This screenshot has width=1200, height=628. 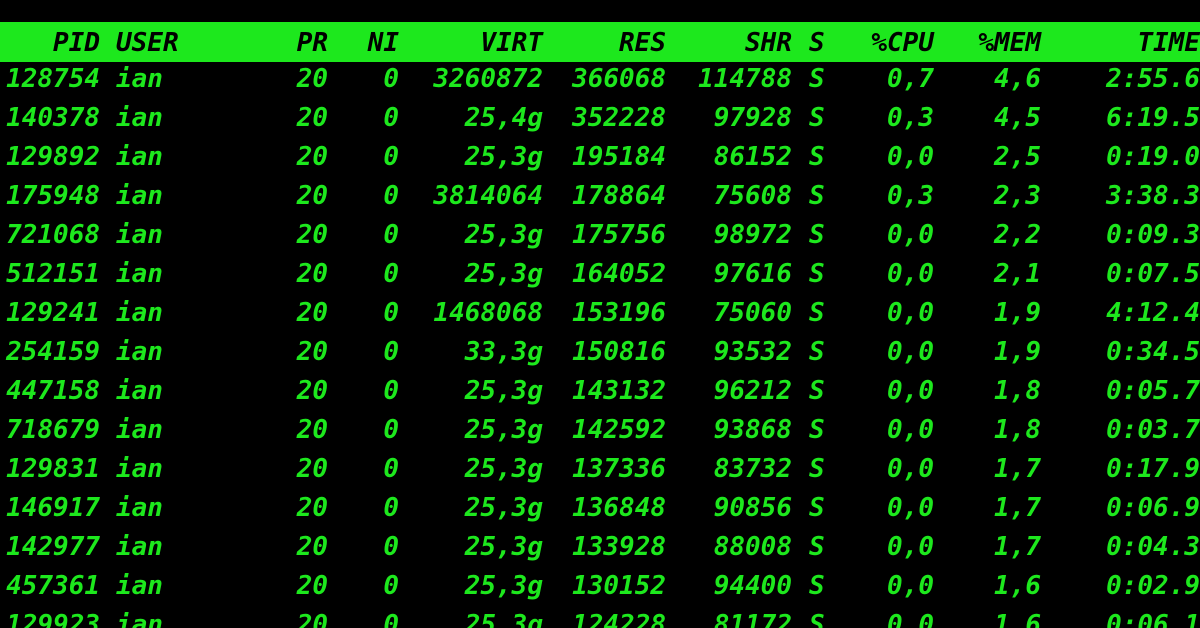 What do you see at coordinates (619, 547) in the screenshot?
I see `res-cell: 133928` at bounding box center [619, 547].